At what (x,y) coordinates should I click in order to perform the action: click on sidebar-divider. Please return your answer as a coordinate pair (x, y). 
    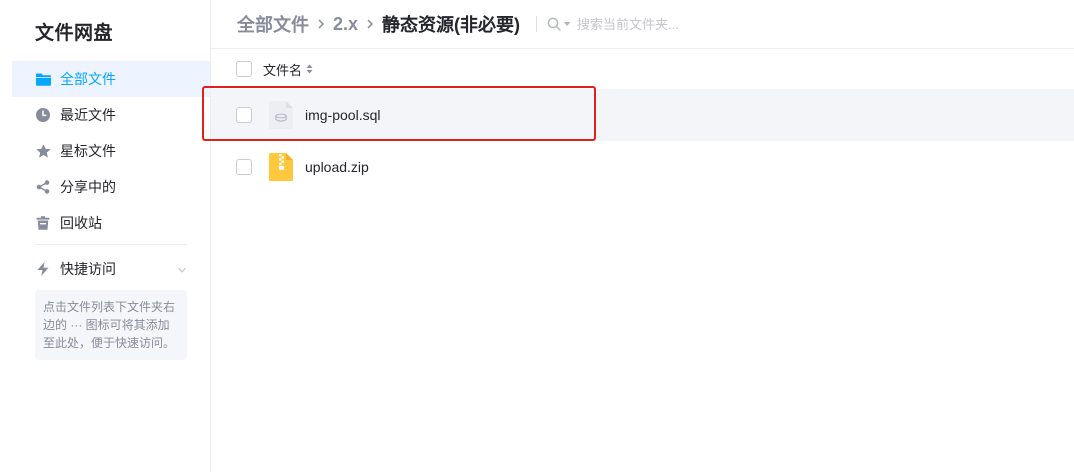
    Looking at the image, I should click on (111, 244).